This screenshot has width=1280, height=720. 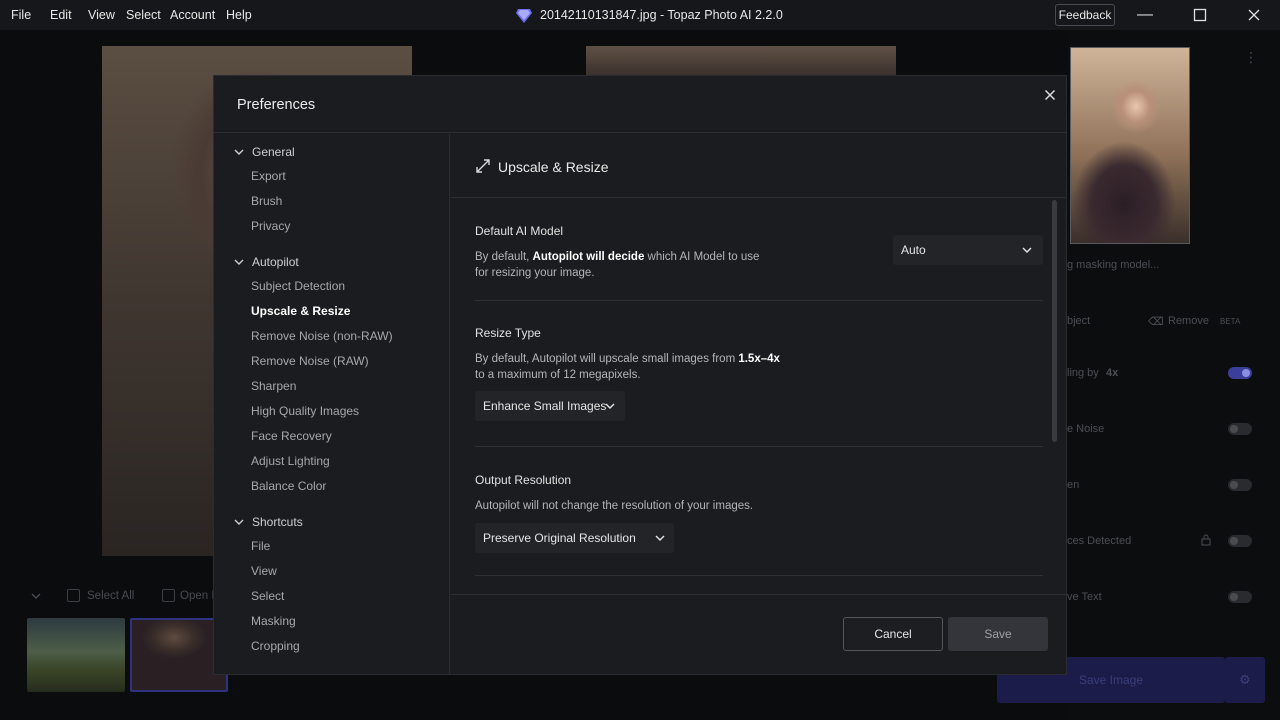 What do you see at coordinates (1188, 321) in the screenshot?
I see `remove-label: Remove` at bounding box center [1188, 321].